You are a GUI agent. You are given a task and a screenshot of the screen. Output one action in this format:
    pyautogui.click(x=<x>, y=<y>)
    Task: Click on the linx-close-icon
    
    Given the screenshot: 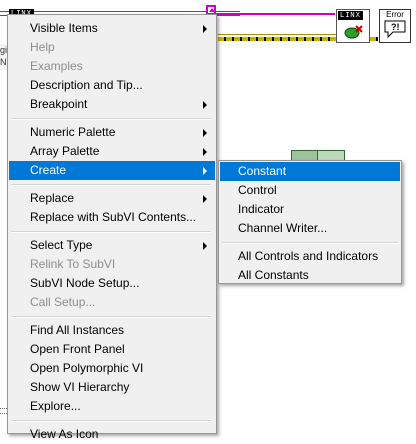 What is the action you would take?
    pyautogui.click(x=353, y=32)
    